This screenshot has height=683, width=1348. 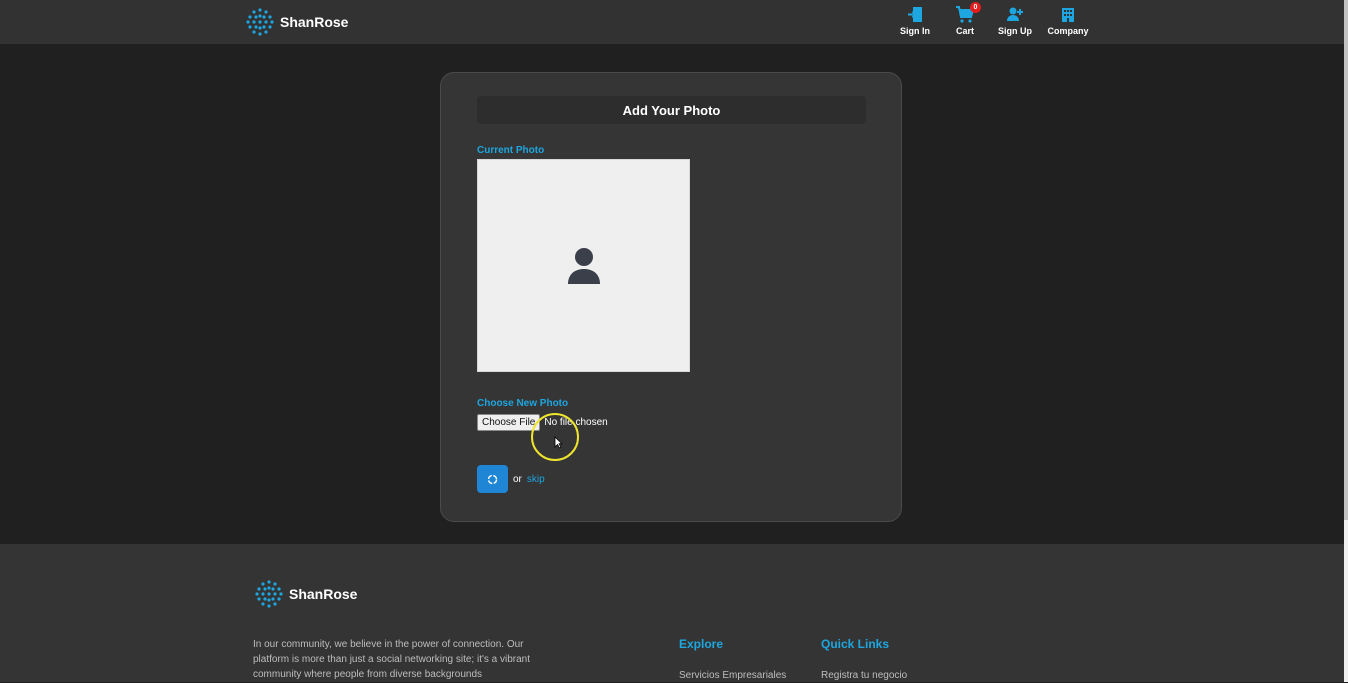 I want to click on nav-sign-up: Sign Up, so click(x=1015, y=21).